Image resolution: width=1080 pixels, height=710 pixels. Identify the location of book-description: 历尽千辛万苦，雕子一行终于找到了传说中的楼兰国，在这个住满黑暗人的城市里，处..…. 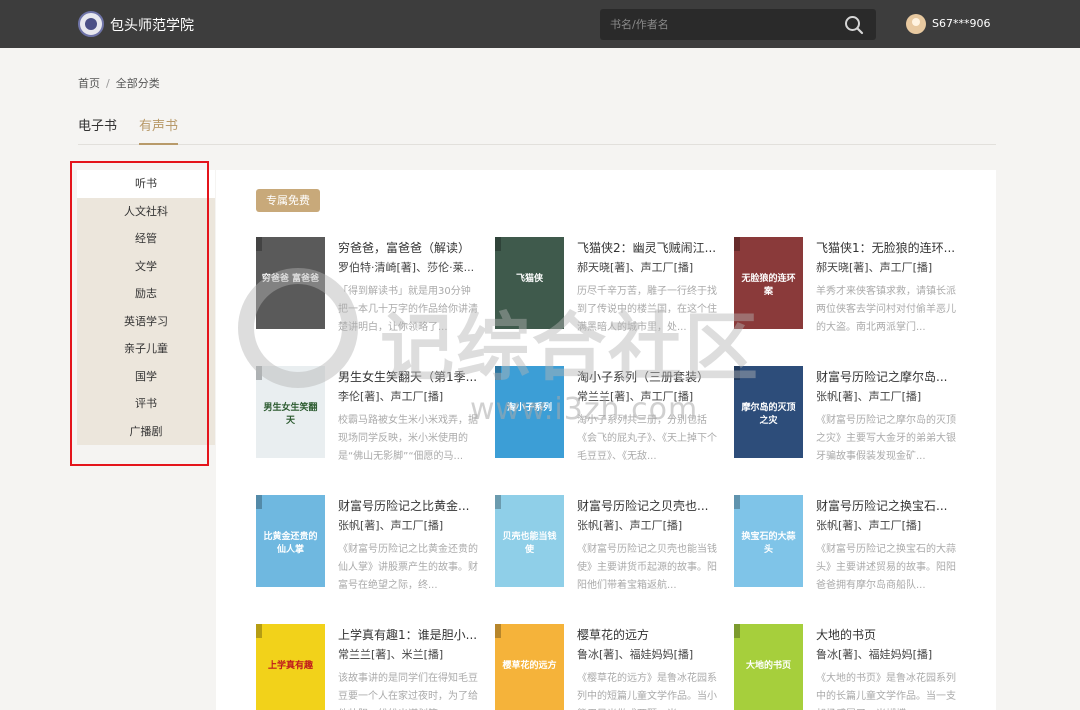
(647, 309).